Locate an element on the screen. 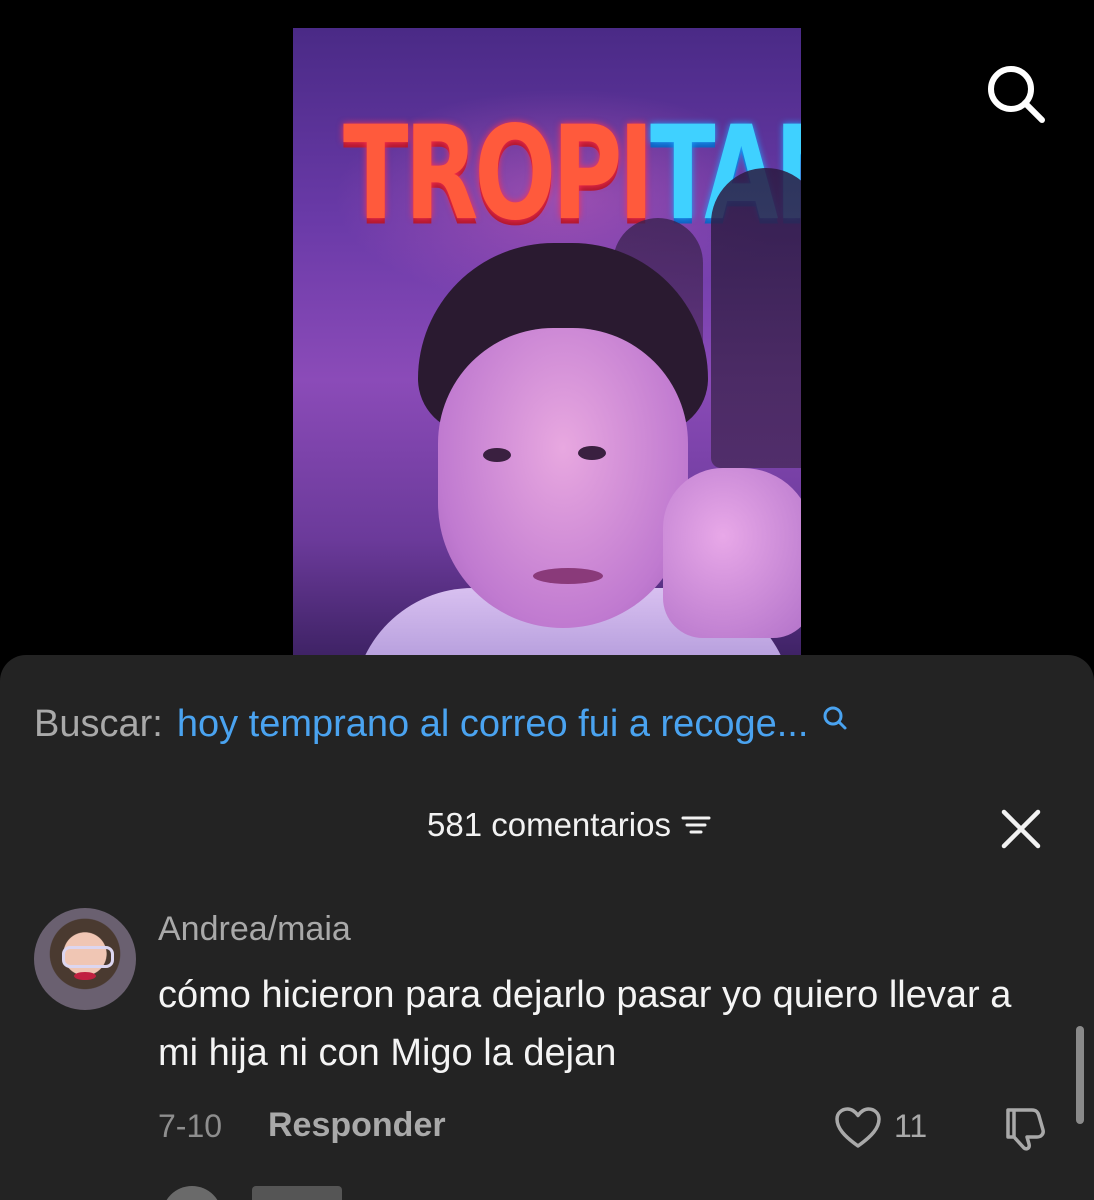 The height and width of the screenshot is (1200, 1094). background-person is located at coordinates (756, 318).